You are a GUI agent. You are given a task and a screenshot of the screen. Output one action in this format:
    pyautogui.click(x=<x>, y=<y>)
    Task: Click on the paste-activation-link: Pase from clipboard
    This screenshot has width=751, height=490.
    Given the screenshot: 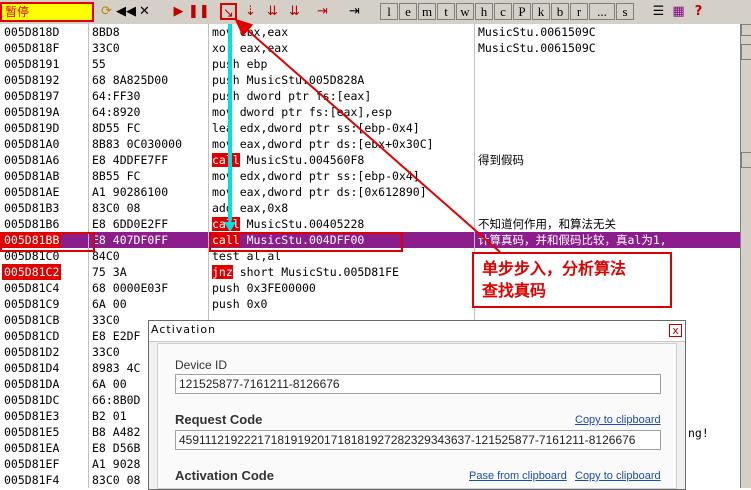 What is the action you would take?
    pyautogui.click(x=518, y=476)
    